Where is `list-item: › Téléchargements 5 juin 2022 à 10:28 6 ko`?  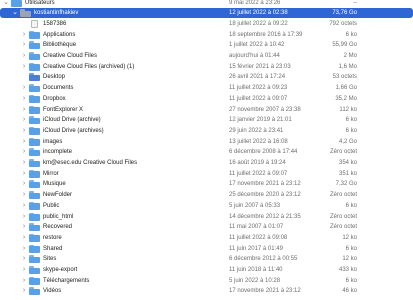 list-item: › Téléchargements 5 juin 2022 à 10:28 6 ko is located at coordinates (206, 281).